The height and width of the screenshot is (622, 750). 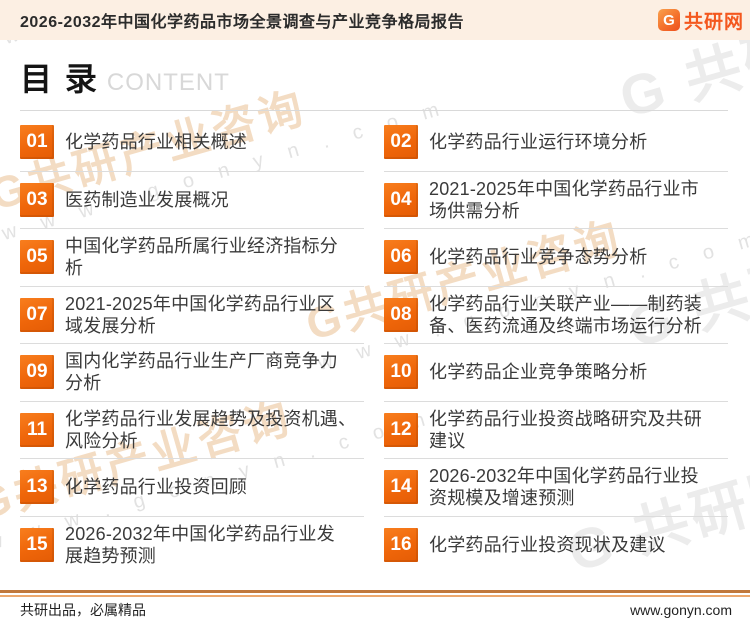 I want to click on toc-item-label: 化学药品行业投资战略研究及共研 建议, so click(x=565, y=429).